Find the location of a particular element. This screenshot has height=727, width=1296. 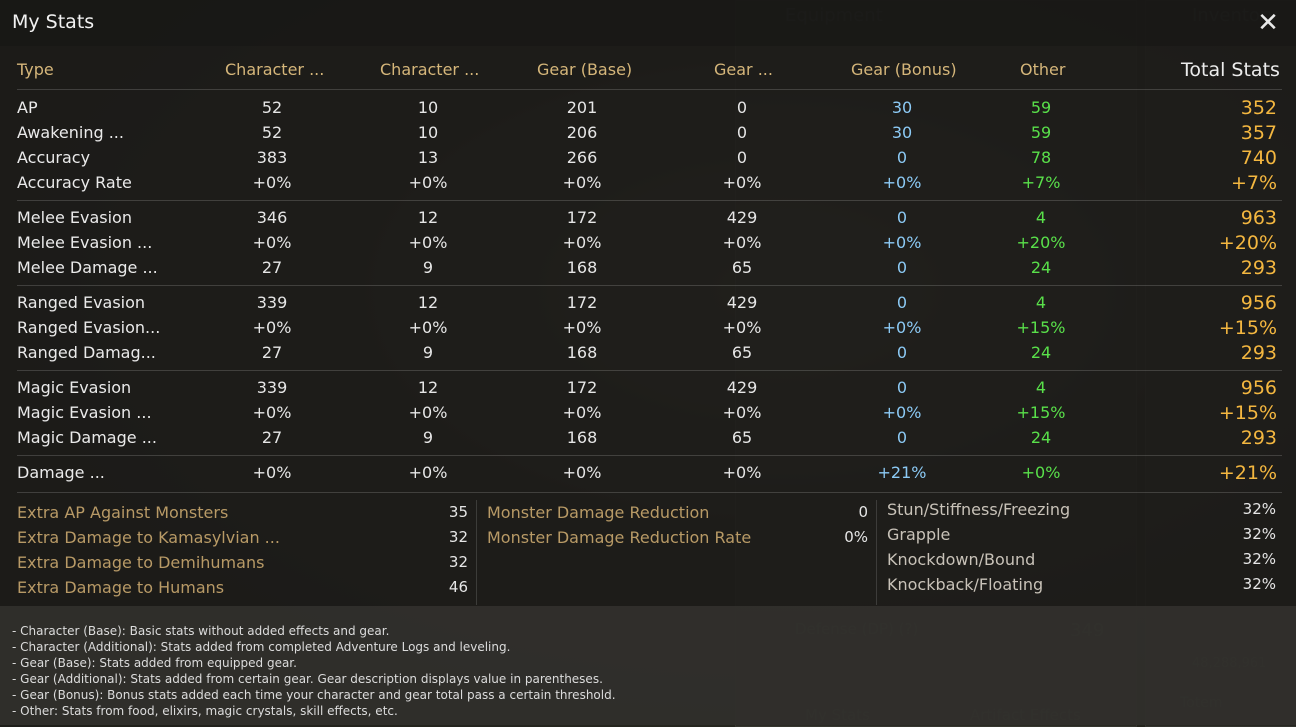

extra-stat-value: 32% is located at coordinates (1259, 534).